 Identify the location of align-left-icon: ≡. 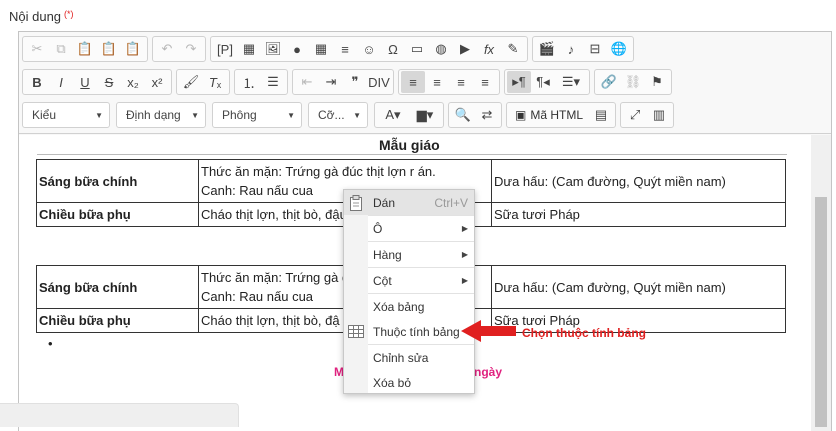
(413, 82).